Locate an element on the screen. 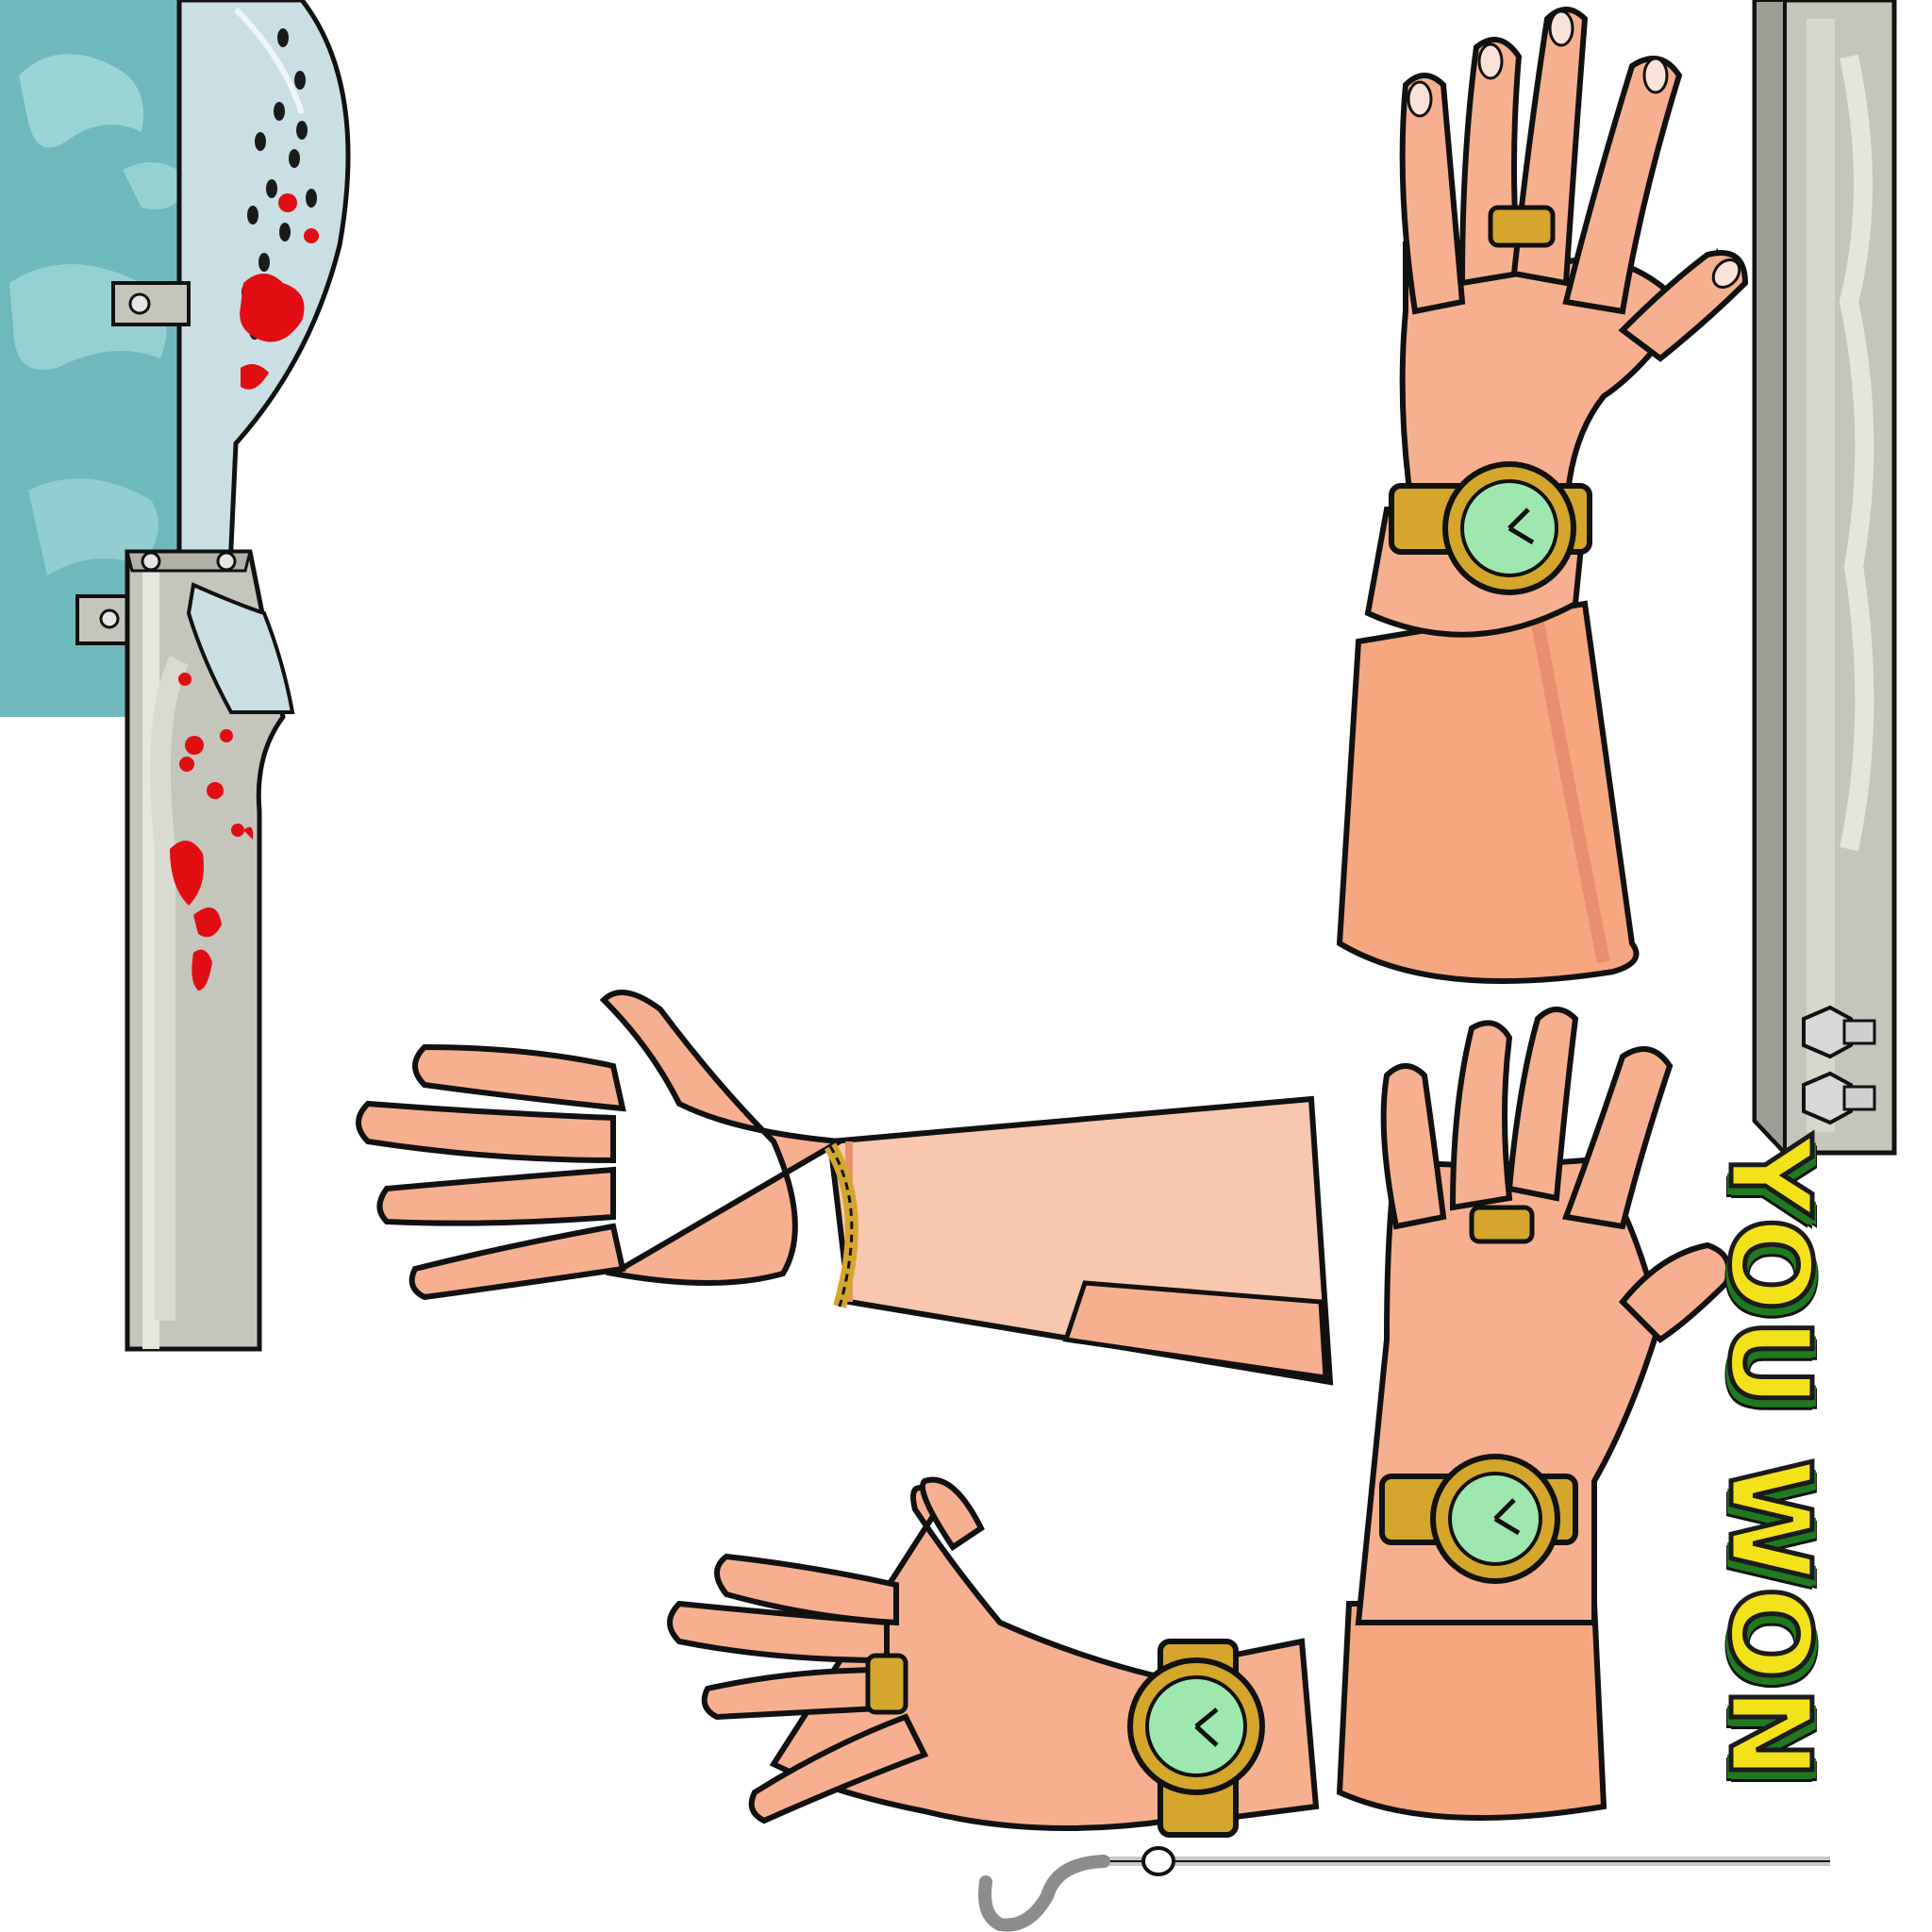 The height and width of the screenshot is (1932, 1932). you-won-text: YOU WON is located at coordinates (1770, 1461).